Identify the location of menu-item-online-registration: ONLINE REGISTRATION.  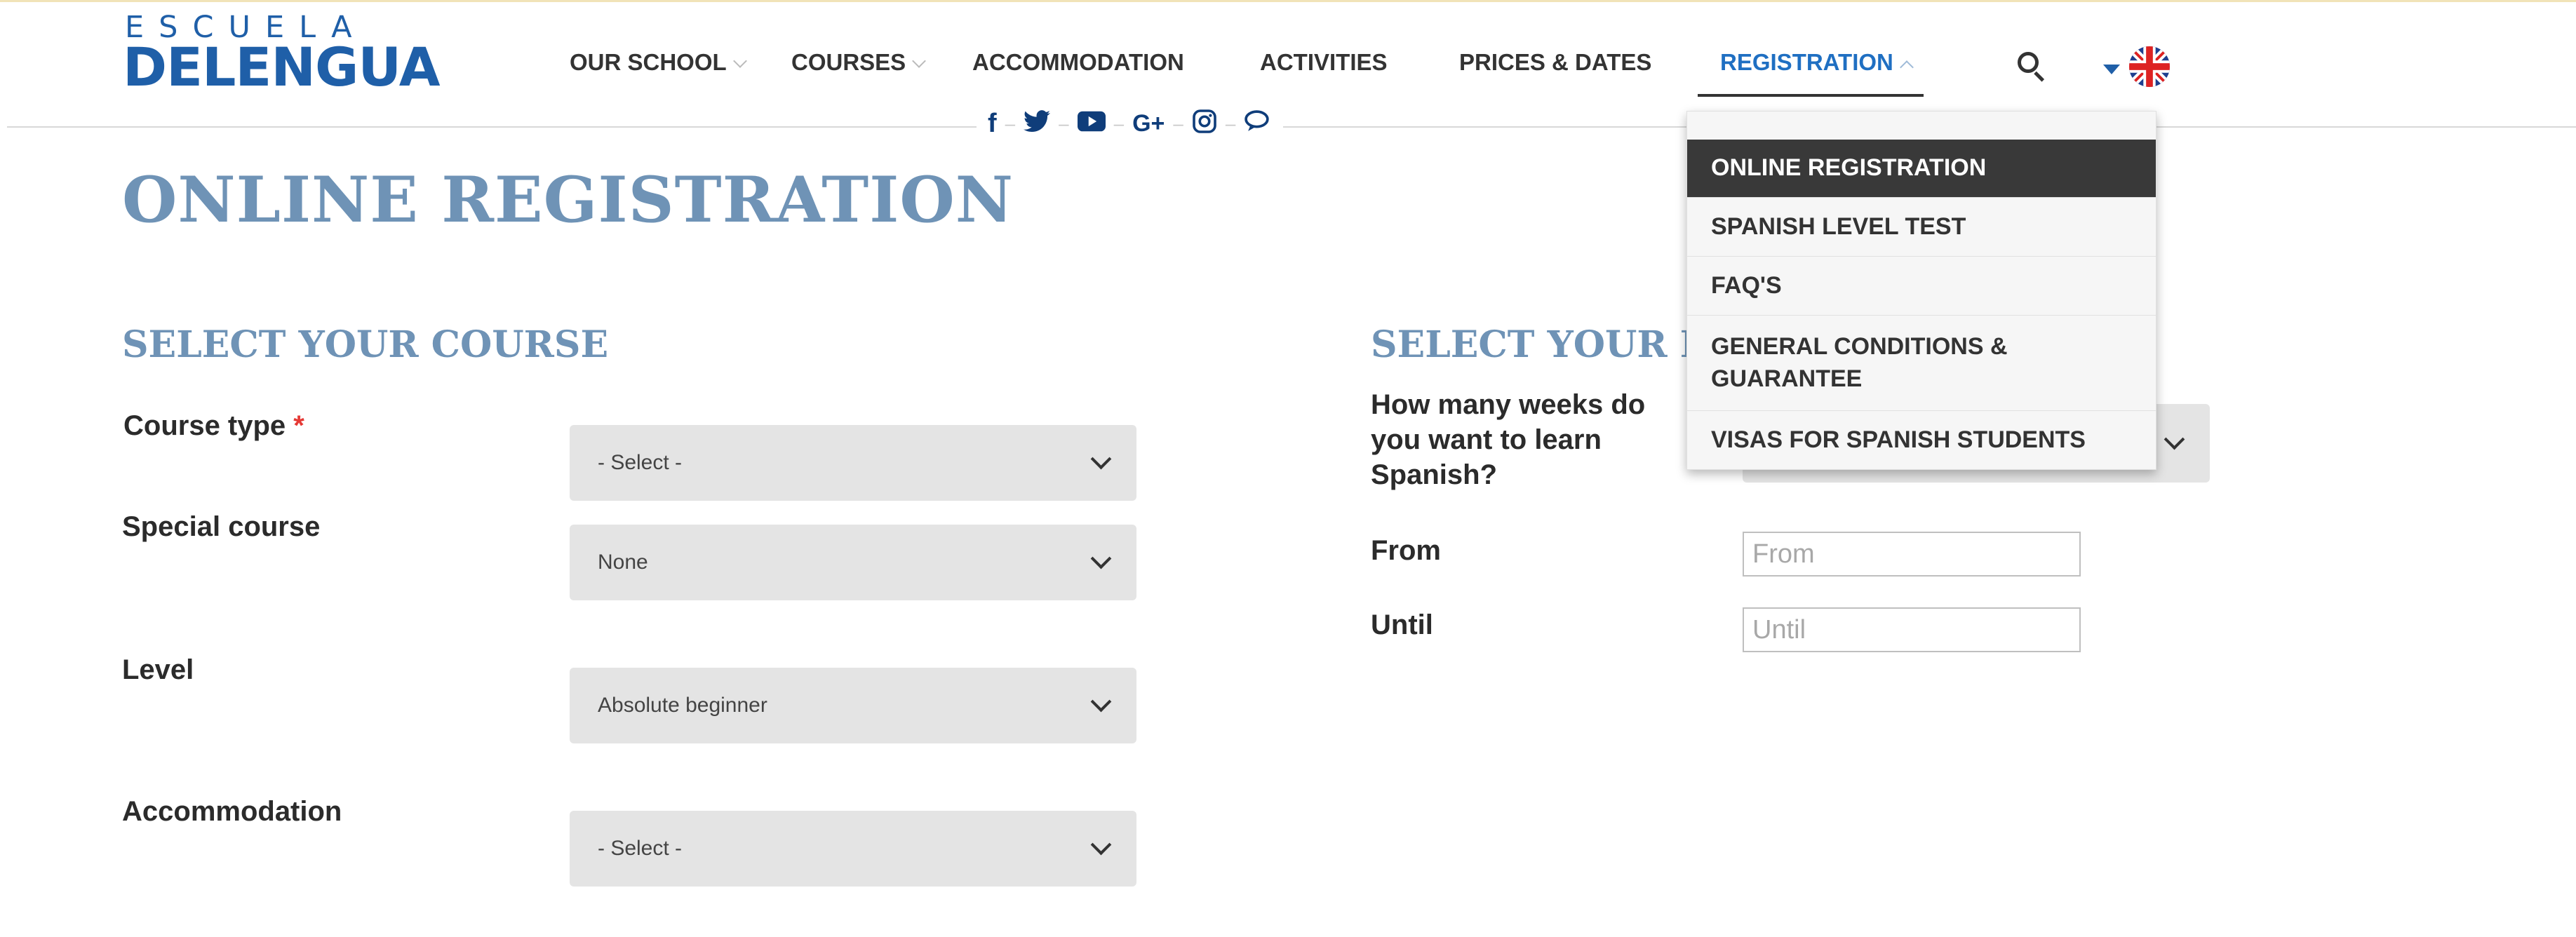
(1922, 168).